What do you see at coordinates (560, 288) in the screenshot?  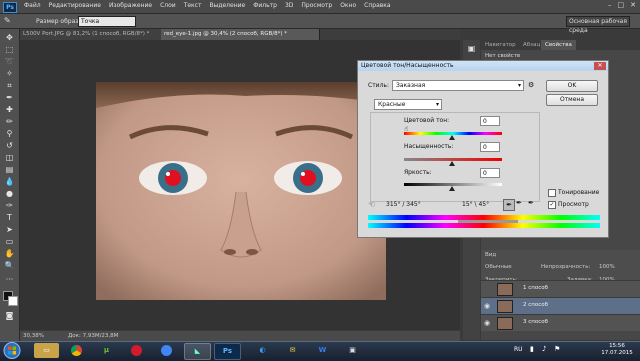 I see `layer-row: 1 способ` at bounding box center [560, 288].